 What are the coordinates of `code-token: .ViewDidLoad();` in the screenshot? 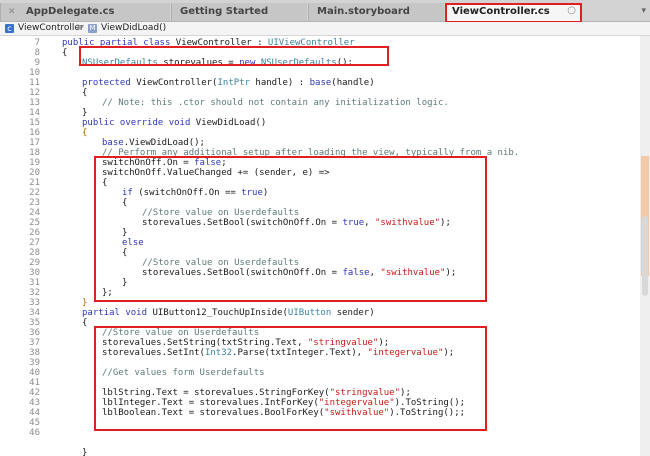 It's located at (164, 143).